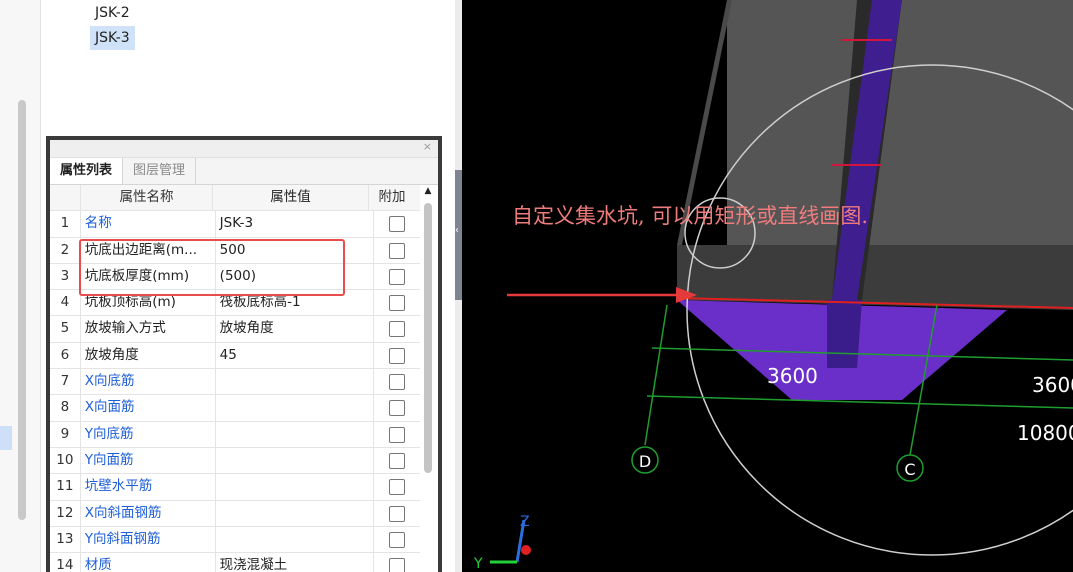 The image size is (1073, 572). I want to click on row-number: 2, so click(65, 250).